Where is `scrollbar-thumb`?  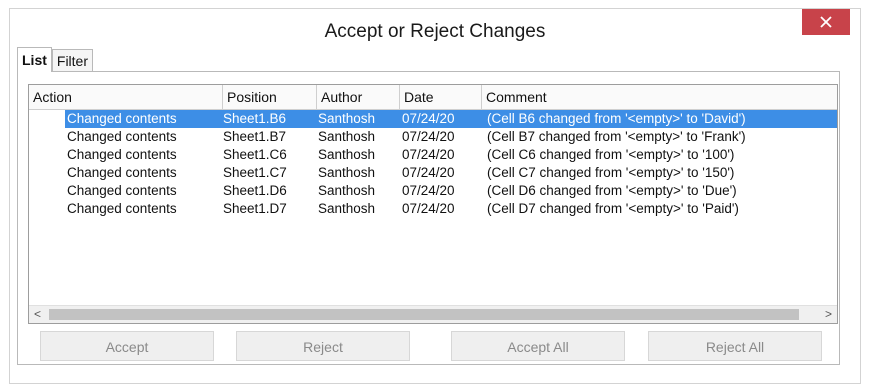
scrollbar-thumb is located at coordinates (424, 314).